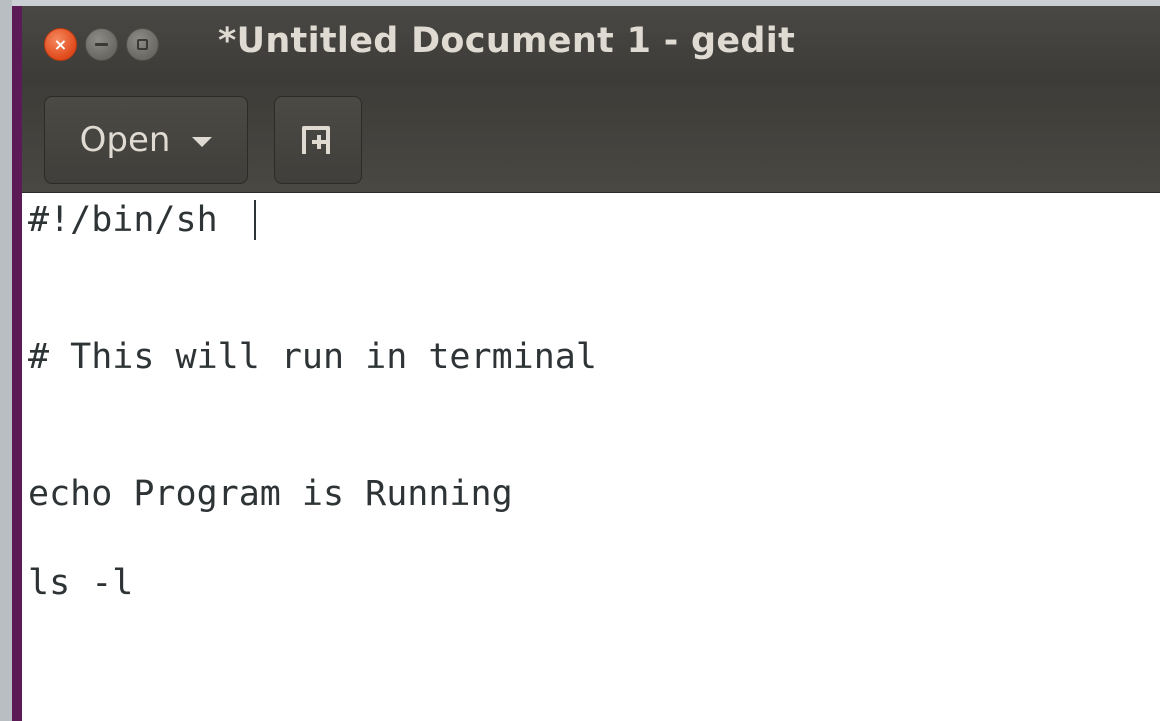 Image resolution: width=1160 pixels, height=721 pixels. Describe the element at coordinates (6, 360) in the screenshot. I see `desktop-background` at that location.